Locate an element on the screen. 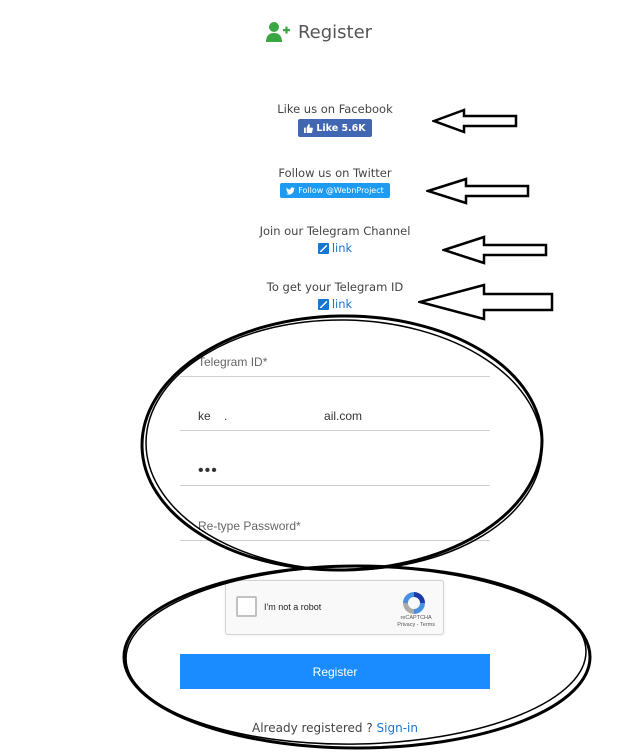 The image size is (638, 753). email-input is located at coordinates (335, 416).